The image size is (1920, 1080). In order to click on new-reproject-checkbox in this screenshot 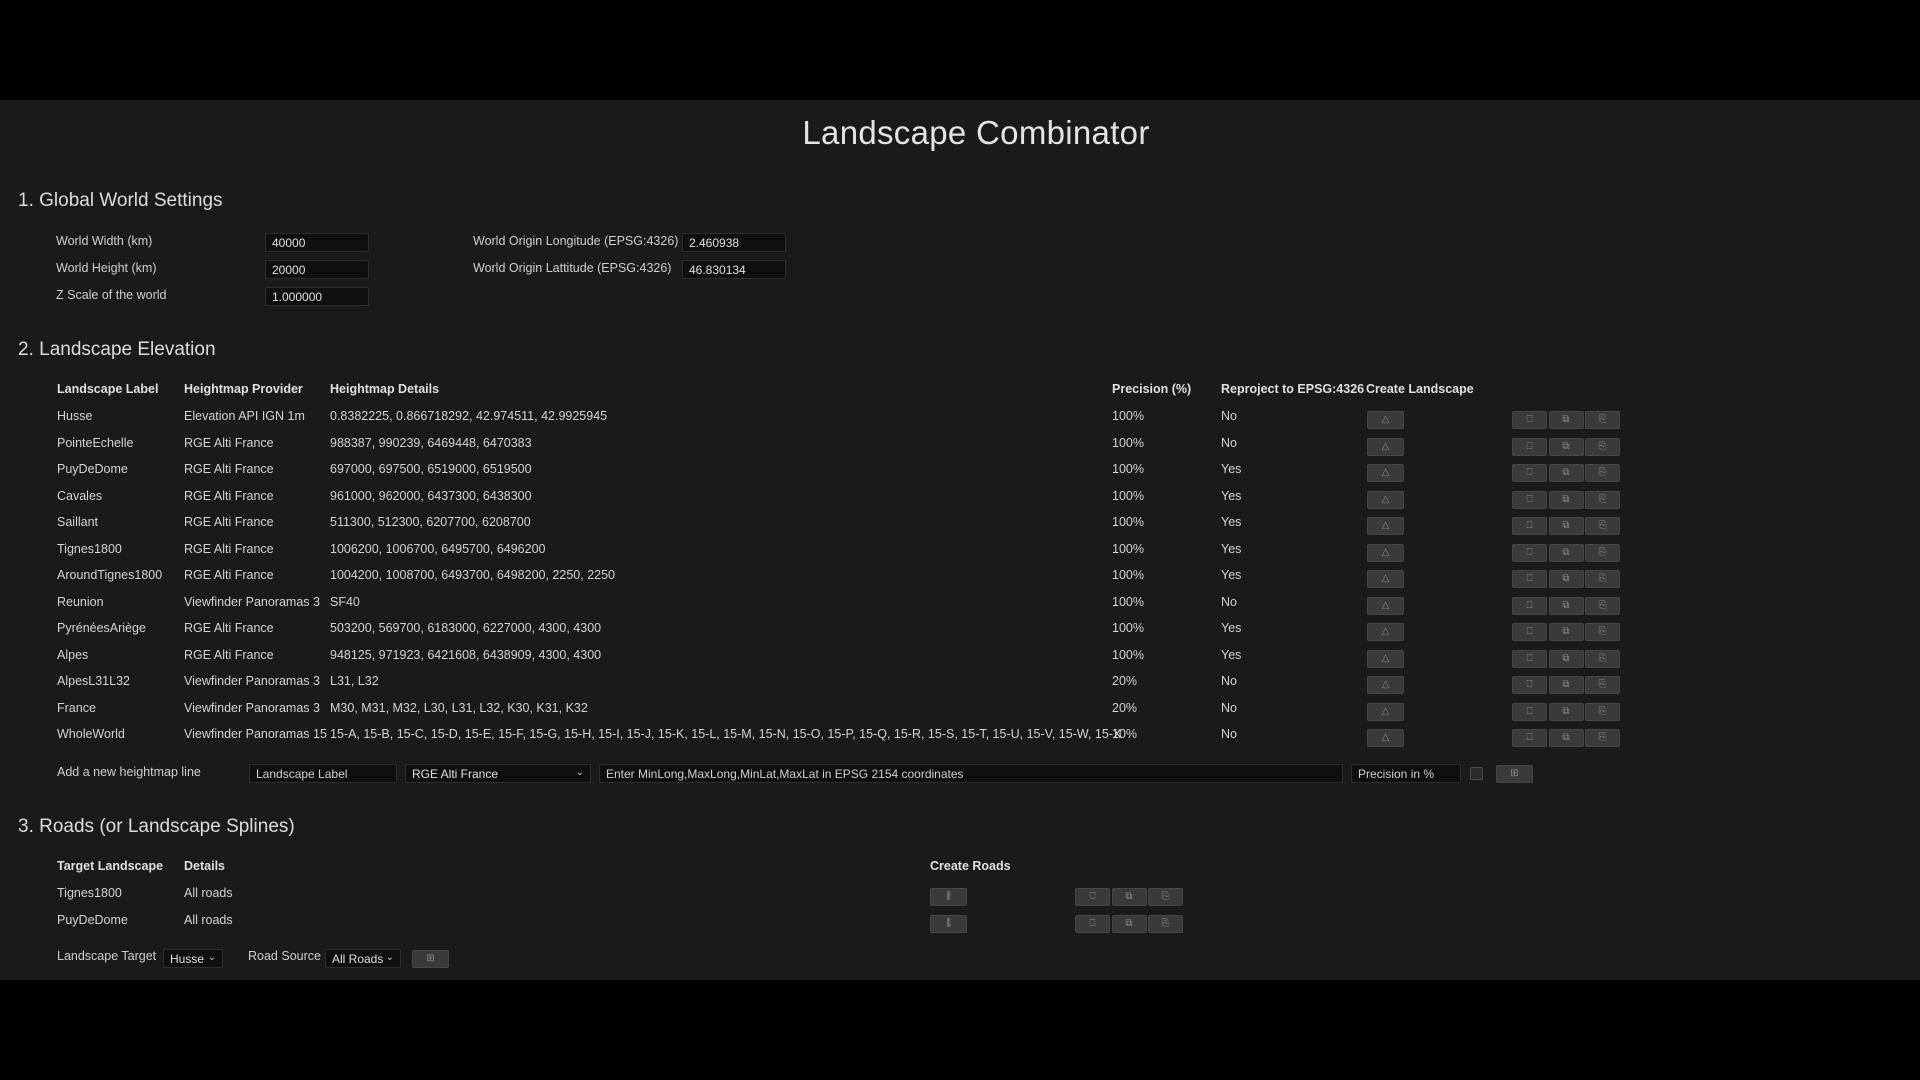, I will do `click(1476, 773)`.